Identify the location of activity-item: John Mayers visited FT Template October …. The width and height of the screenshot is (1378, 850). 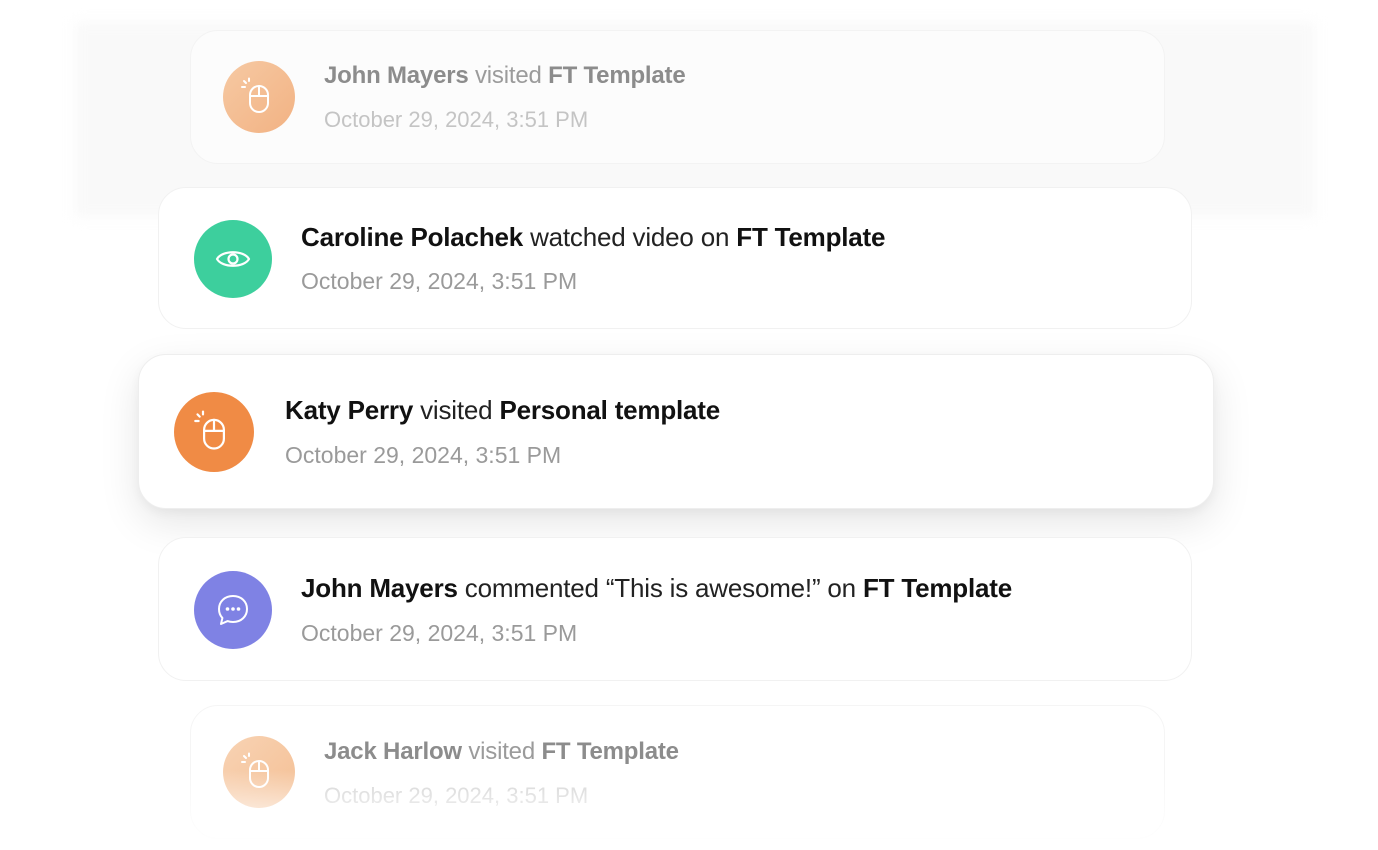
(677, 97).